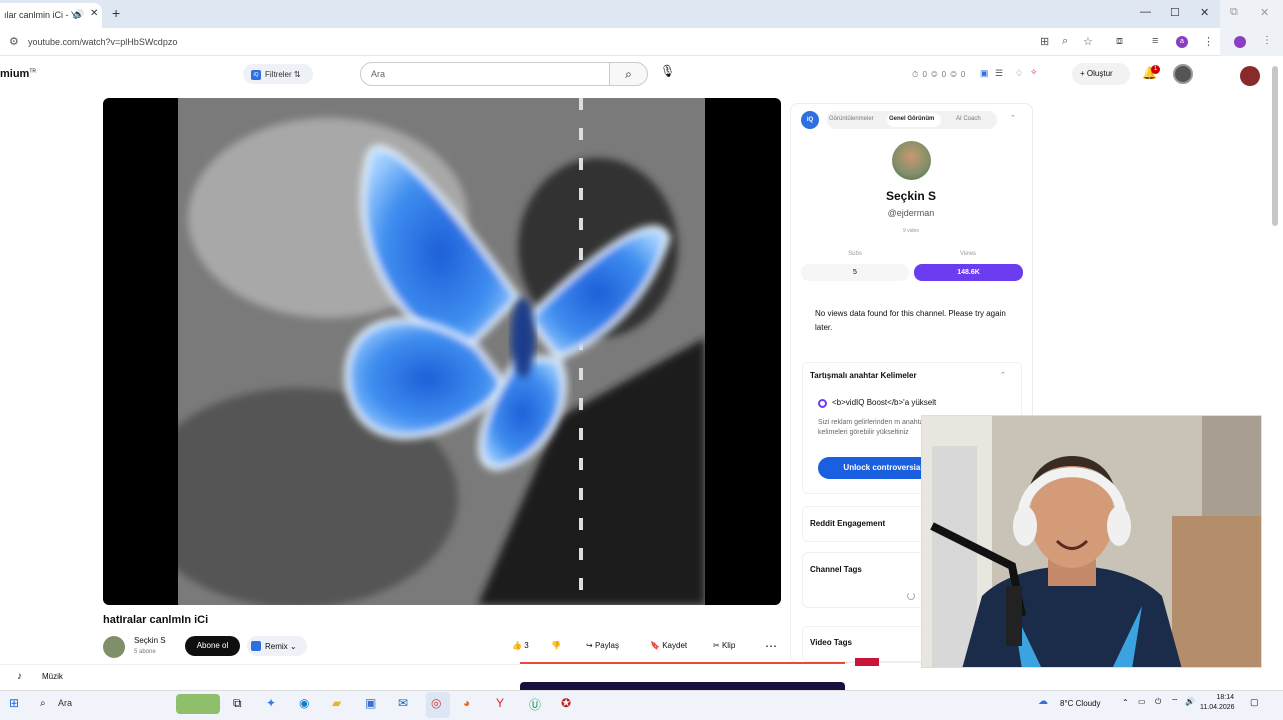  What do you see at coordinates (1065, 41) in the screenshot?
I see `zoom-icon: ⌕` at bounding box center [1065, 41].